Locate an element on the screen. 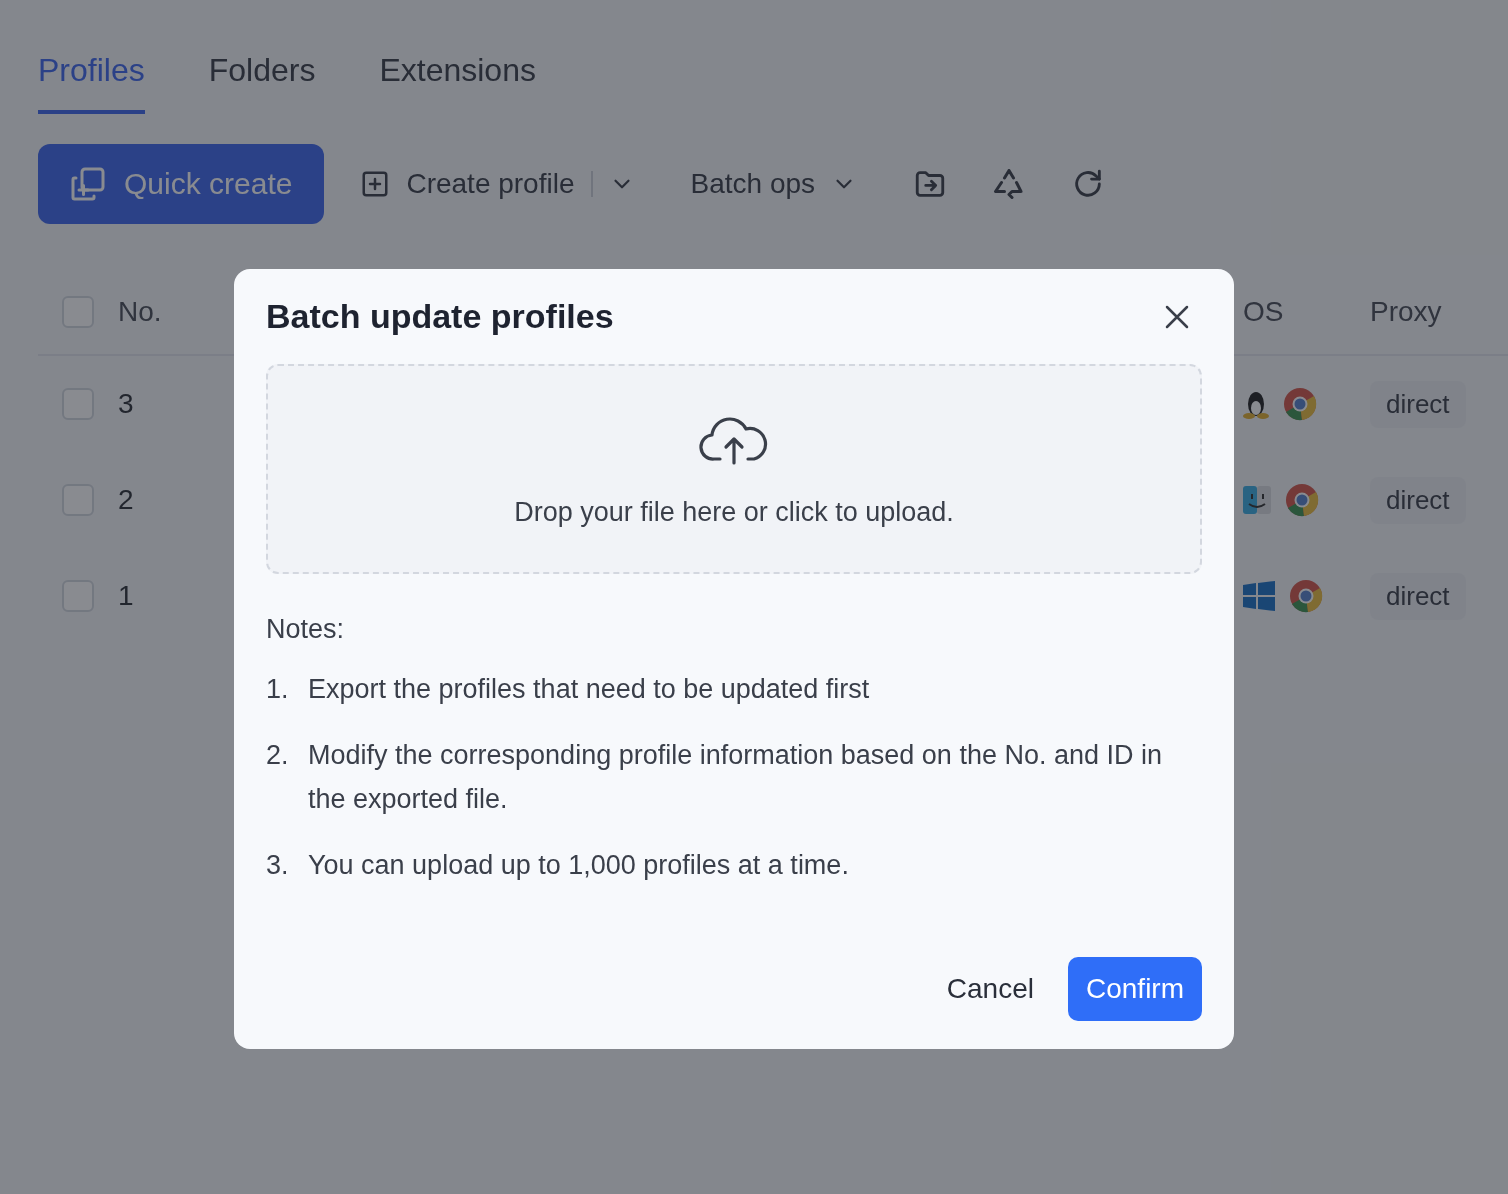  note-number: 3. is located at coordinates (278, 865).